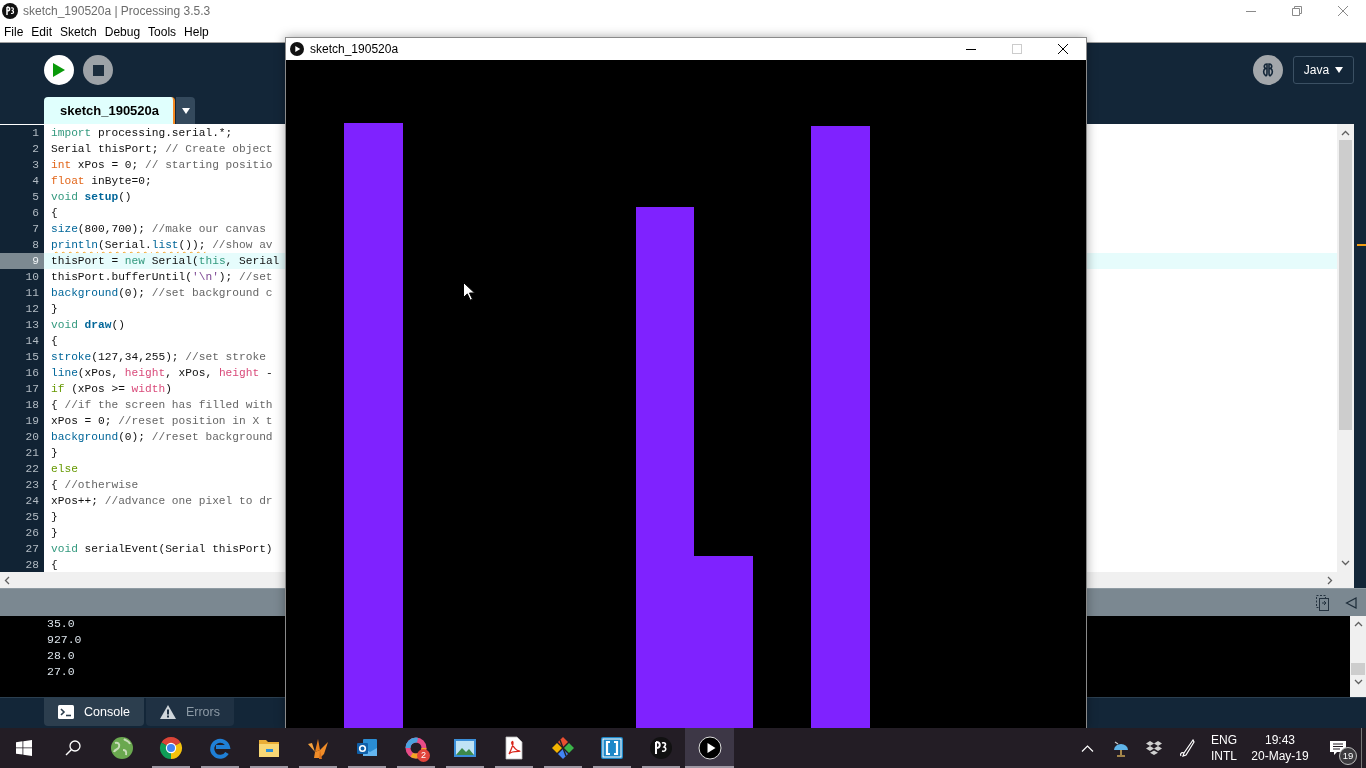 Image resolution: width=1366 pixels, height=768 pixels. Describe the element at coordinates (1251, 11) in the screenshot. I see `minimize-icon` at that location.